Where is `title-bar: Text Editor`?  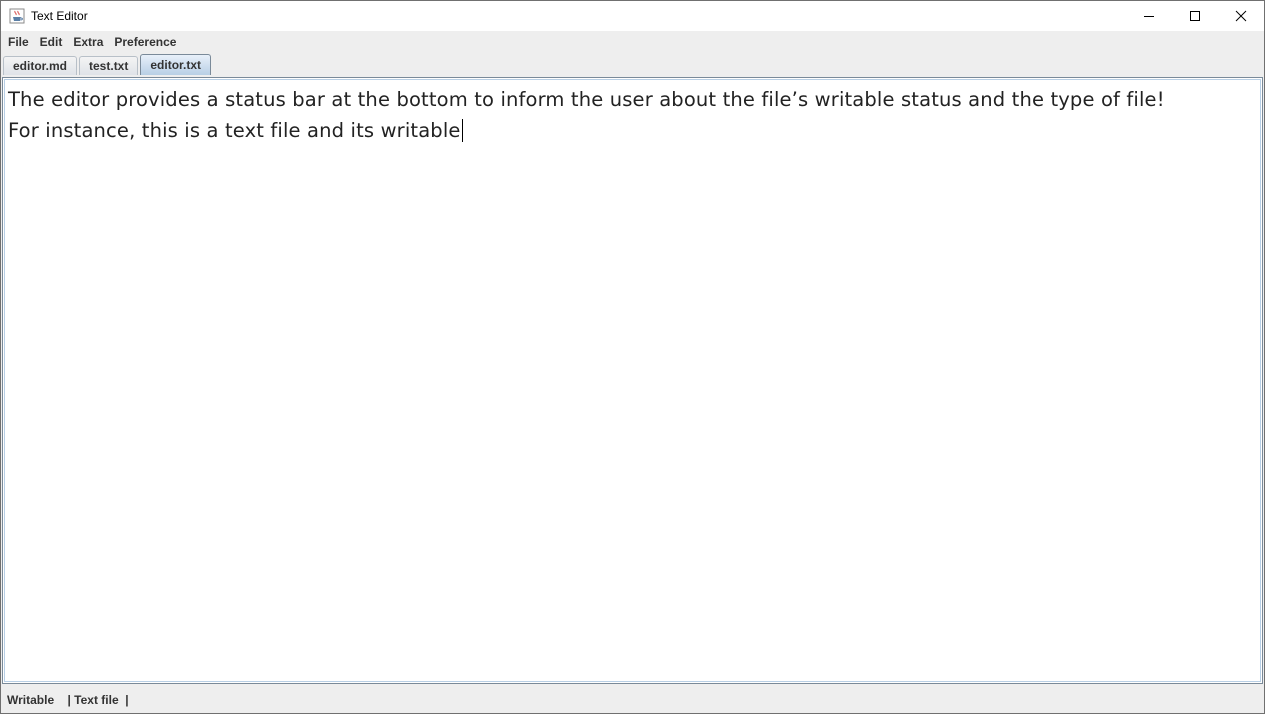
title-bar: Text Editor is located at coordinates (632, 16).